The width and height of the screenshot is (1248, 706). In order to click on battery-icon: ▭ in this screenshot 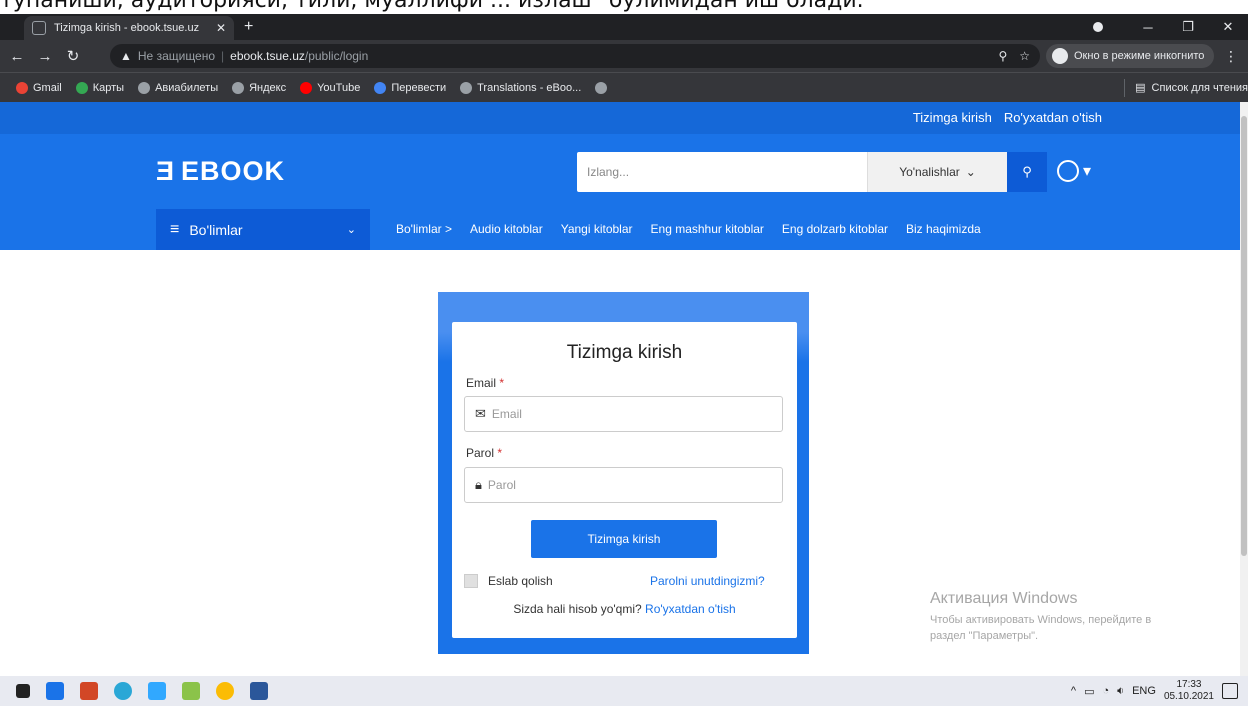, I will do `click(1089, 691)`.